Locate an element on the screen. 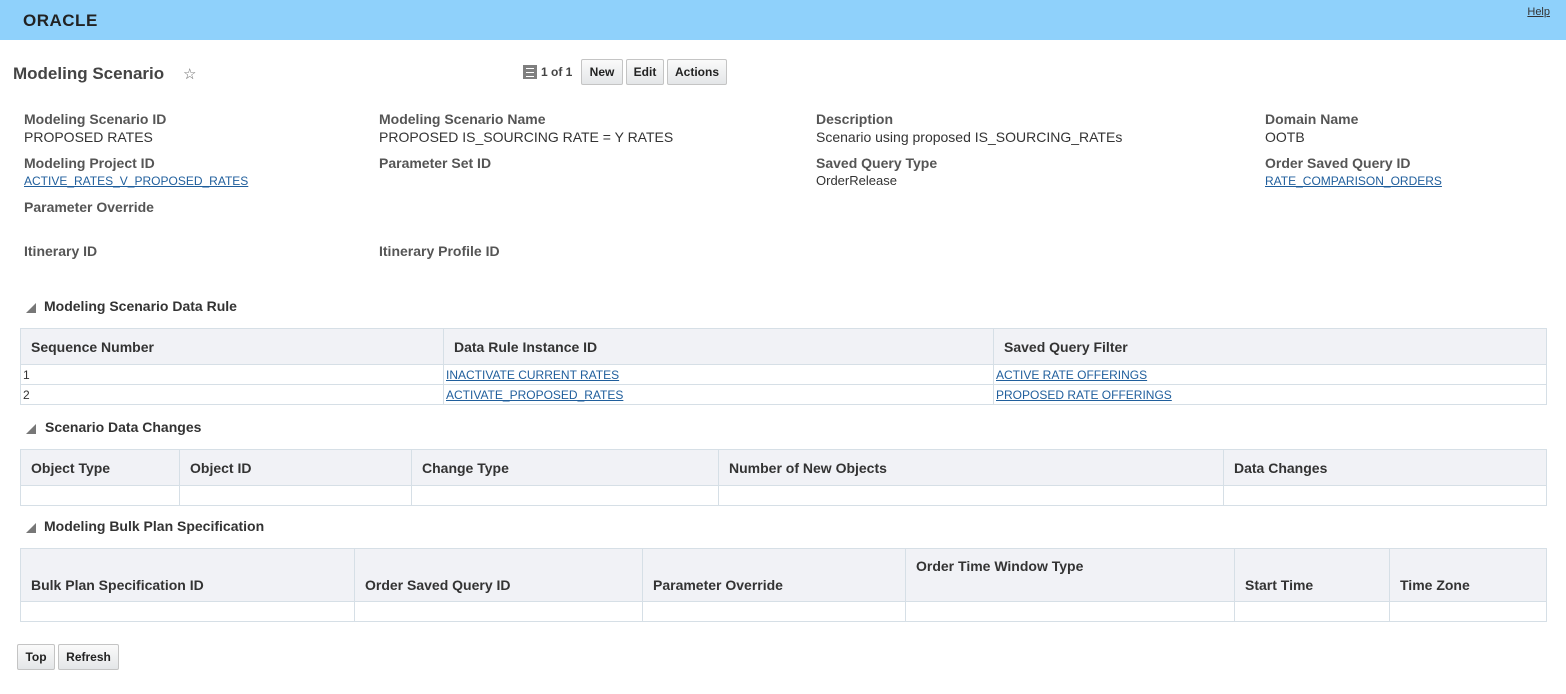  column-header: Order Time Window Type is located at coordinates (1070, 575).